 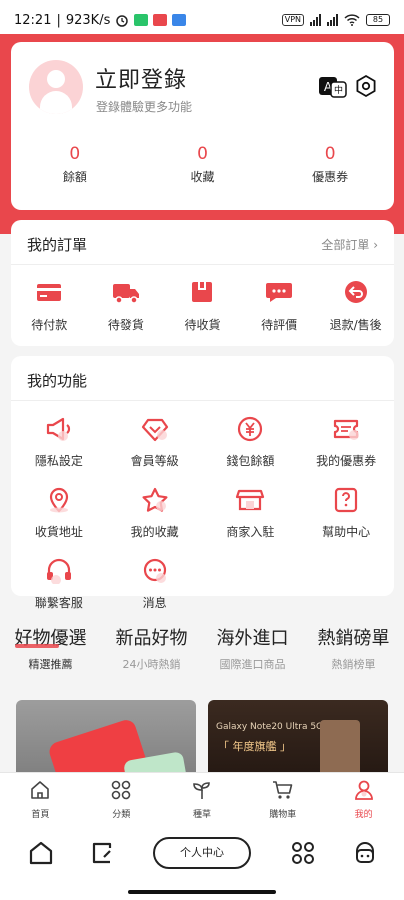 What do you see at coordinates (347, 429) in the screenshot?
I see `coupon-icon` at bounding box center [347, 429].